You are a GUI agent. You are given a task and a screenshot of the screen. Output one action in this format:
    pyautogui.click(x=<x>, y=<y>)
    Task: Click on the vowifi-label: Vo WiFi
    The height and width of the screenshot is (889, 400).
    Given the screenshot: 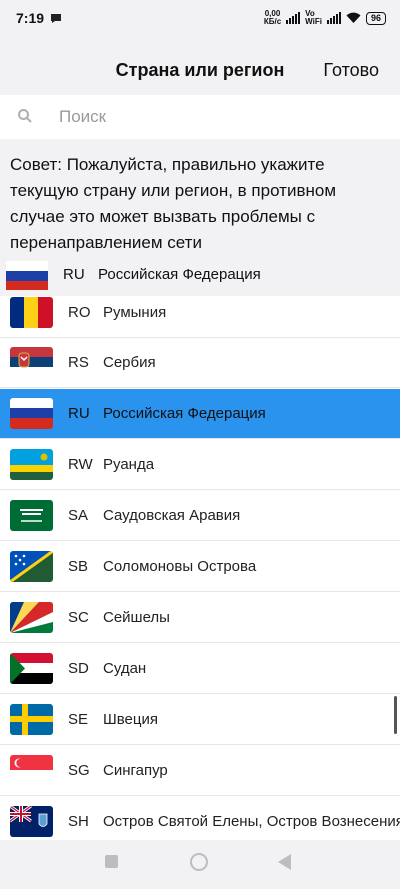 What is the action you would take?
    pyautogui.click(x=313, y=17)
    